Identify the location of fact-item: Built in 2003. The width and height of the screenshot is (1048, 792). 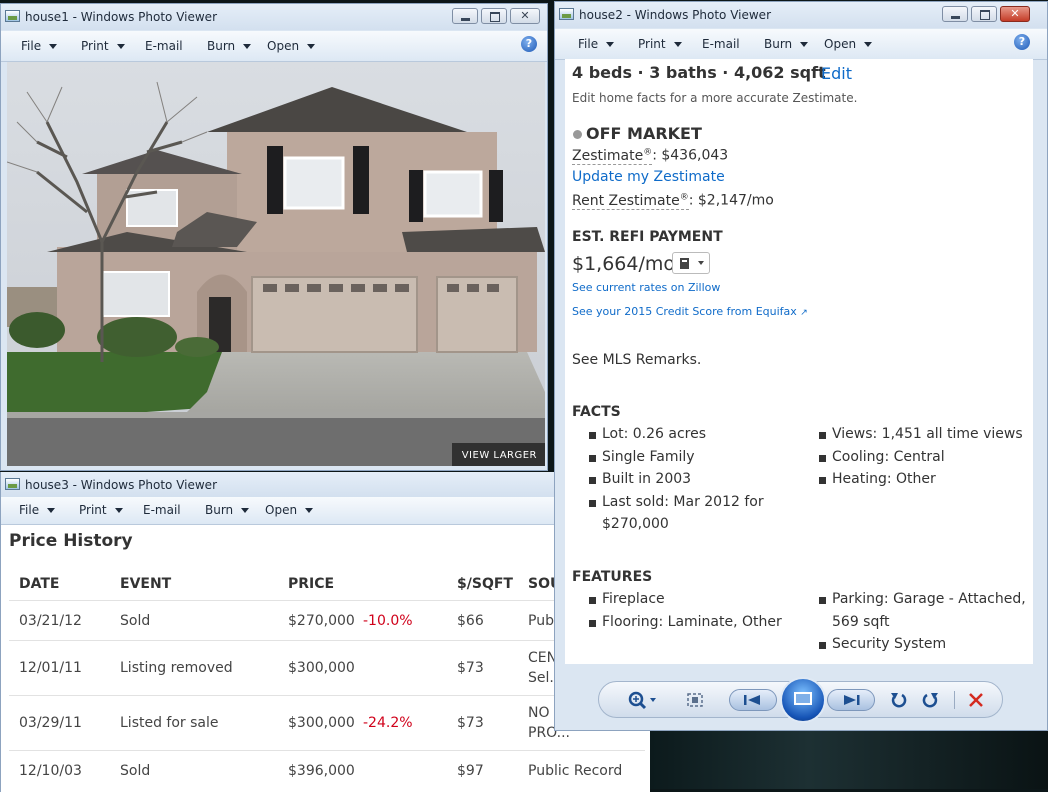
(647, 479).